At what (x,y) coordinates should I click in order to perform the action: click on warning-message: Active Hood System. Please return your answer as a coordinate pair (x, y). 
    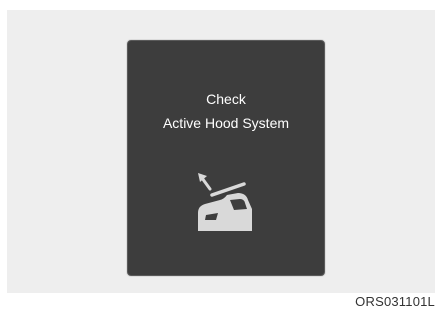
    Looking at the image, I should click on (226, 123).